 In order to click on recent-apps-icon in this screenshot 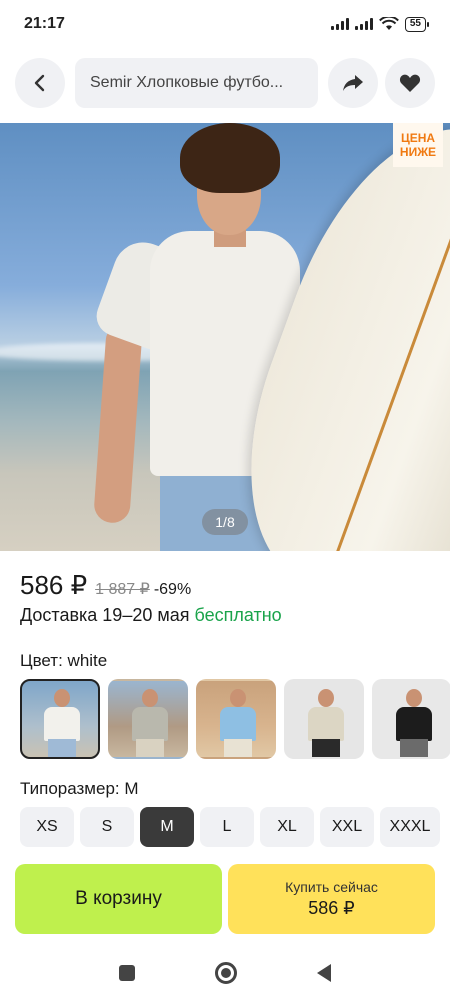, I will do `click(127, 972)`.